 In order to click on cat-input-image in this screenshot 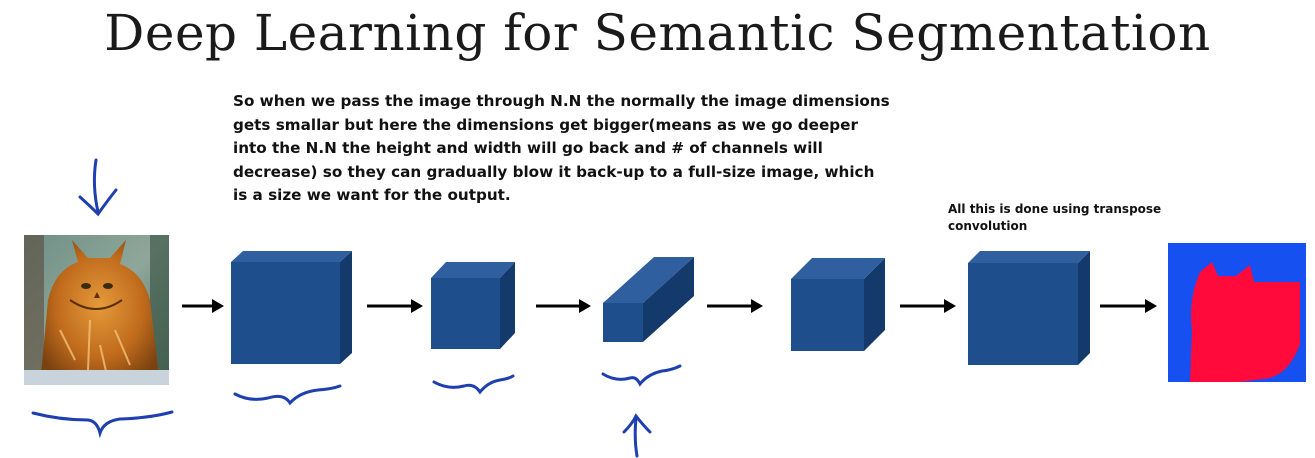, I will do `click(96, 310)`.